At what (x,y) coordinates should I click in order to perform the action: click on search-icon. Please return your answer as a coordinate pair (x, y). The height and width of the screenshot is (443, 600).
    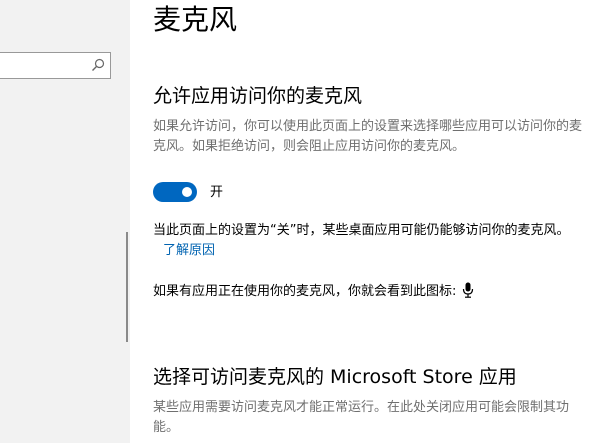
    Looking at the image, I should click on (98, 65).